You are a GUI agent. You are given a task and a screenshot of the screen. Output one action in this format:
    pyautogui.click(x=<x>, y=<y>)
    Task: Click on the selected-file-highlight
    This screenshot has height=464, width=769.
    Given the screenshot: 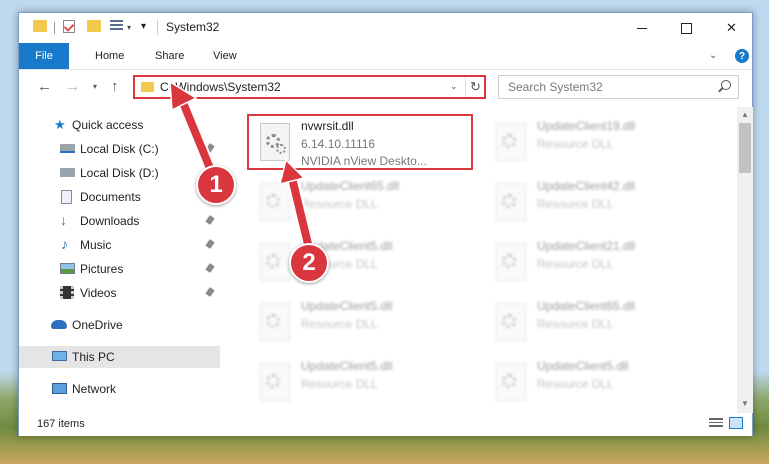 What is the action you would take?
    pyautogui.click(x=360, y=142)
    